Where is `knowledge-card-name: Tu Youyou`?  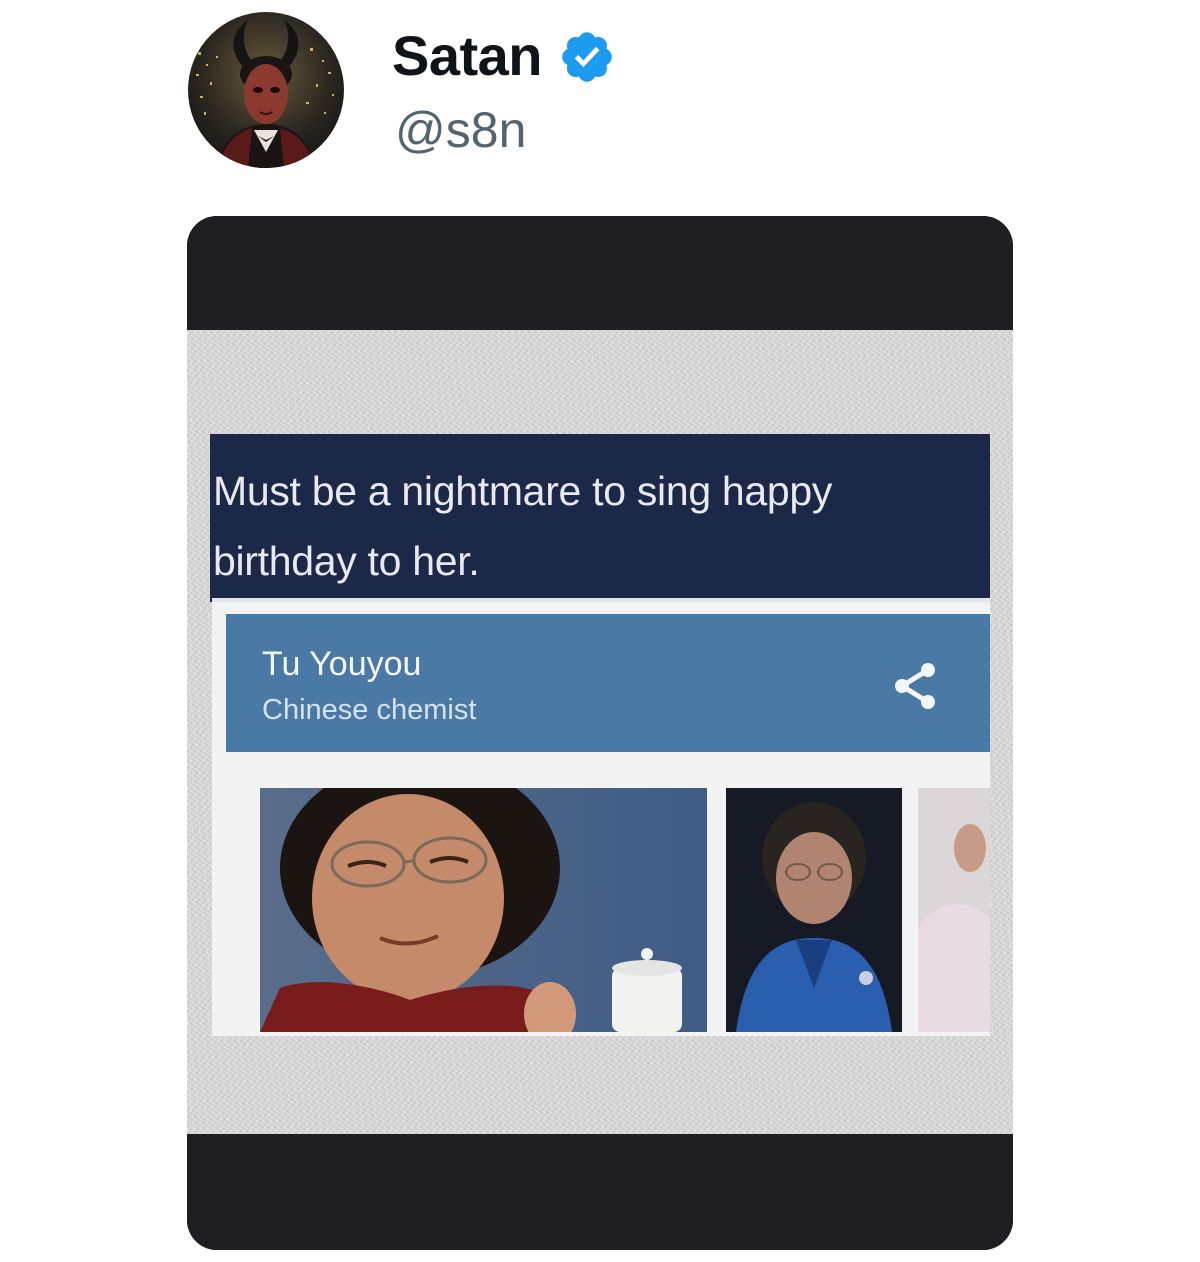
knowledge-card-name: Tu Youyou is located at coordinates (342, 664).